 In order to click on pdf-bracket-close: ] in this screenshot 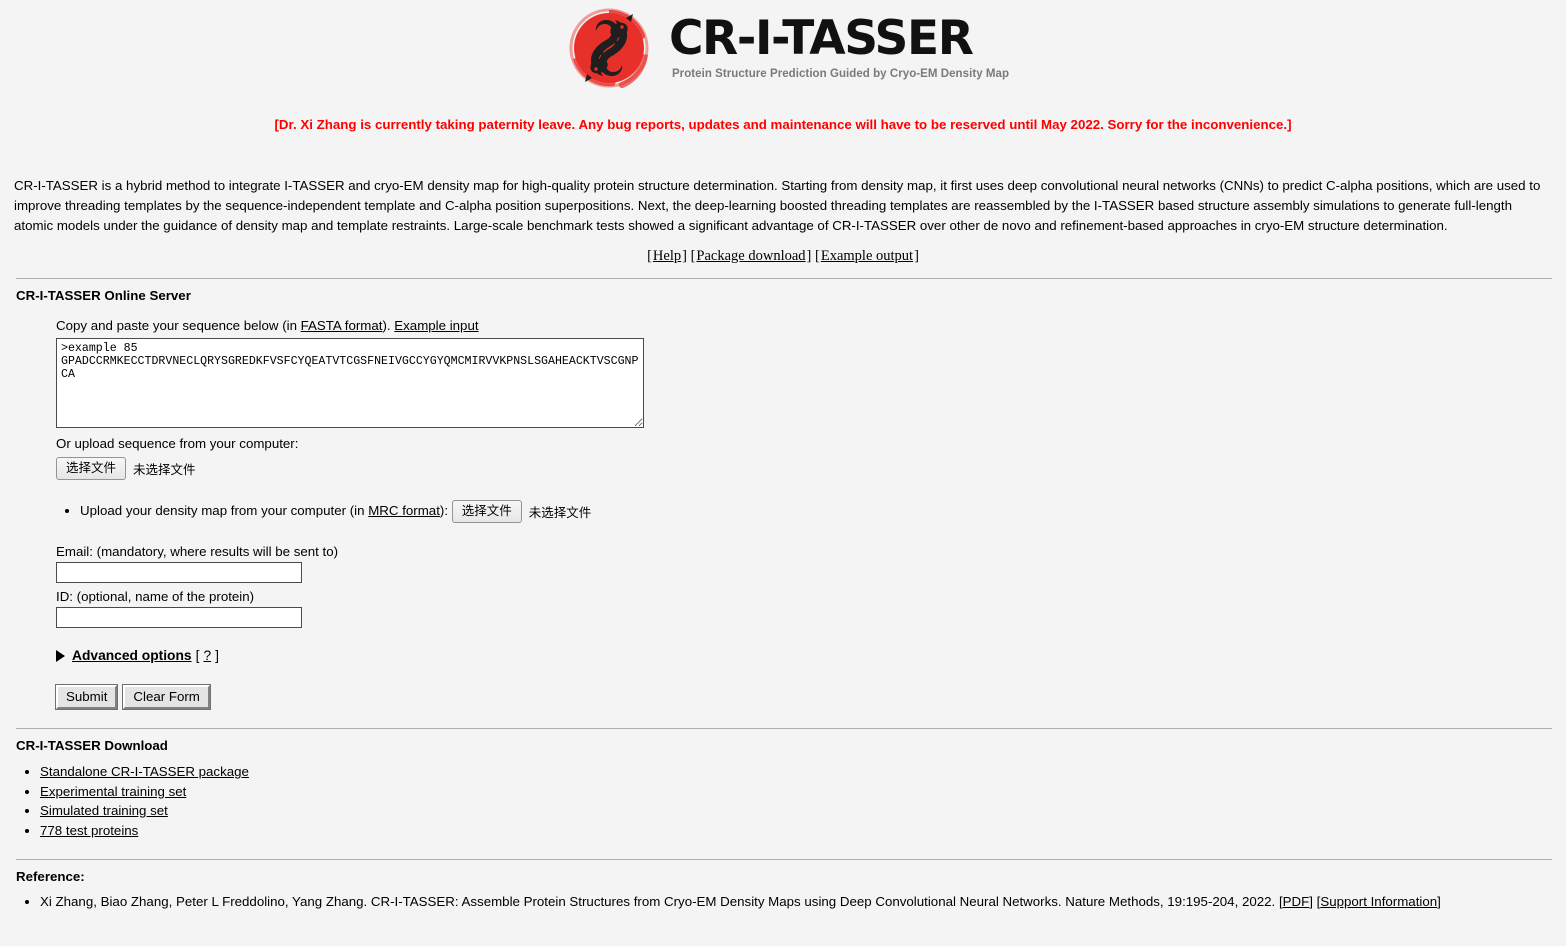, I will do `click(1313, 901)`.